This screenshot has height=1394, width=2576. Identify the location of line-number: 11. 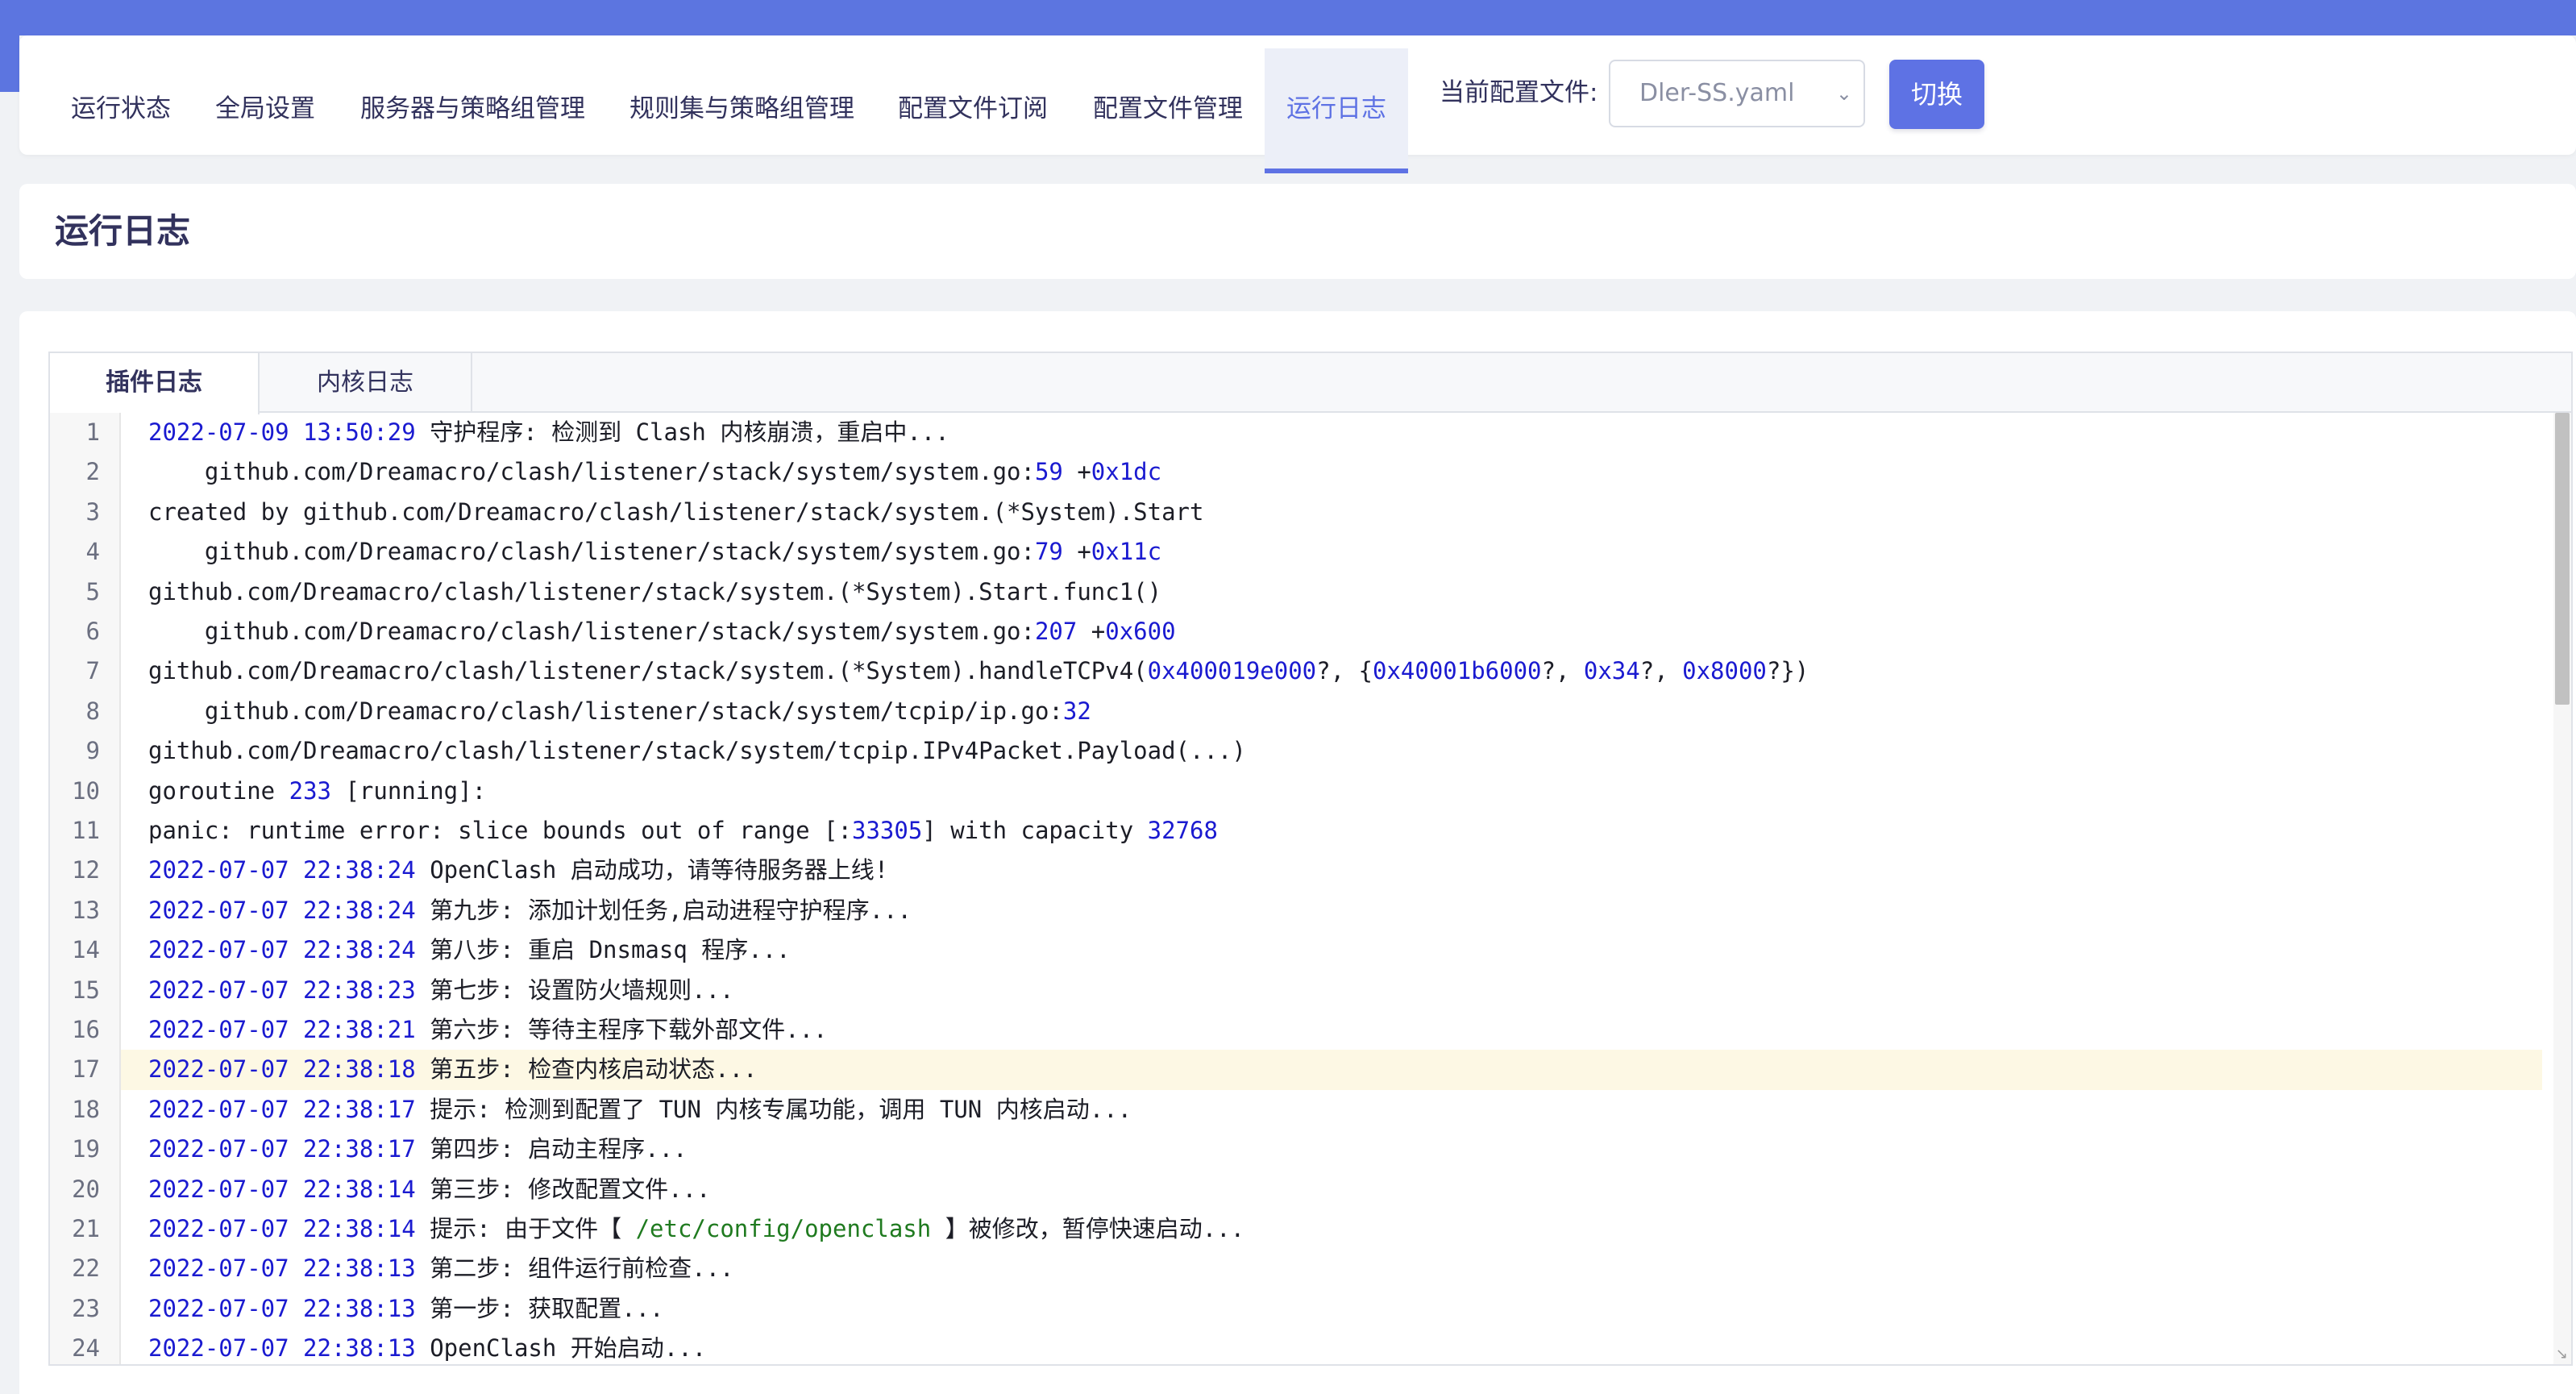
(86, 830).